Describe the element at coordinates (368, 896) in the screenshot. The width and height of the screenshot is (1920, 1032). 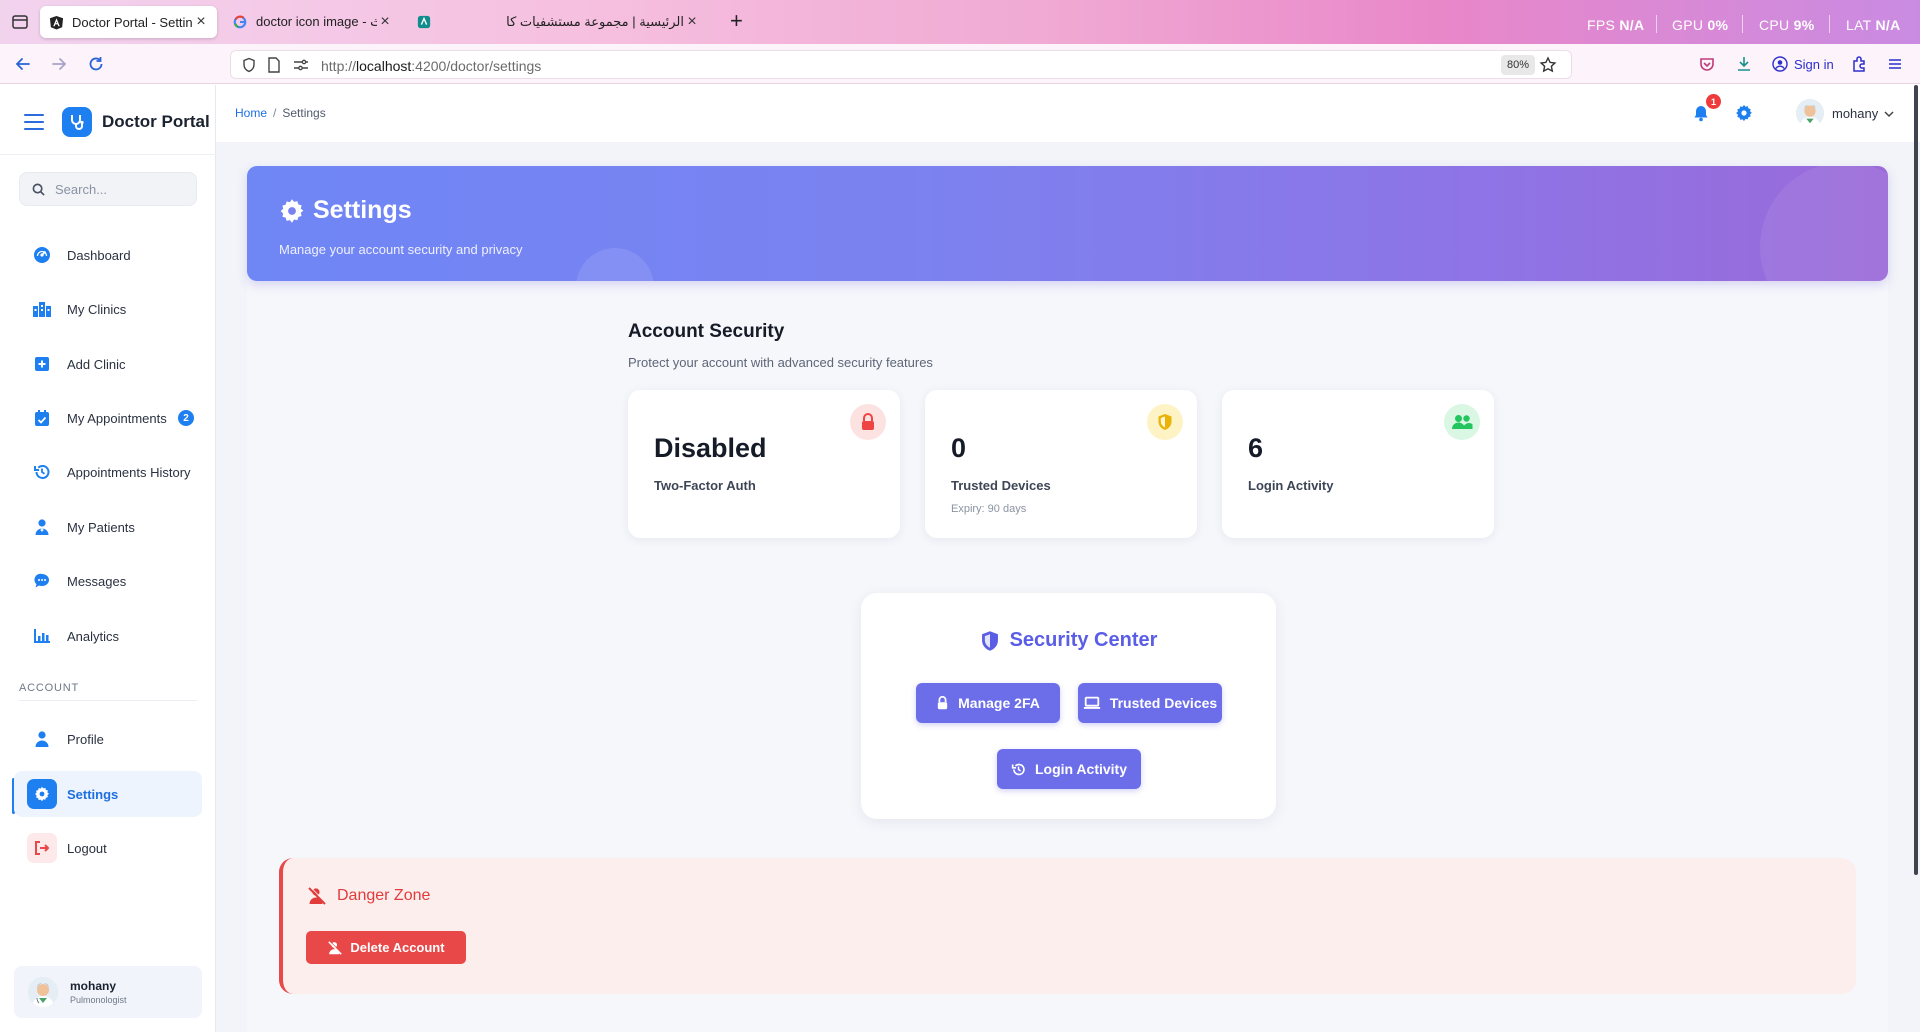
I see `danger-zone-title: Danger Zone` at that location.